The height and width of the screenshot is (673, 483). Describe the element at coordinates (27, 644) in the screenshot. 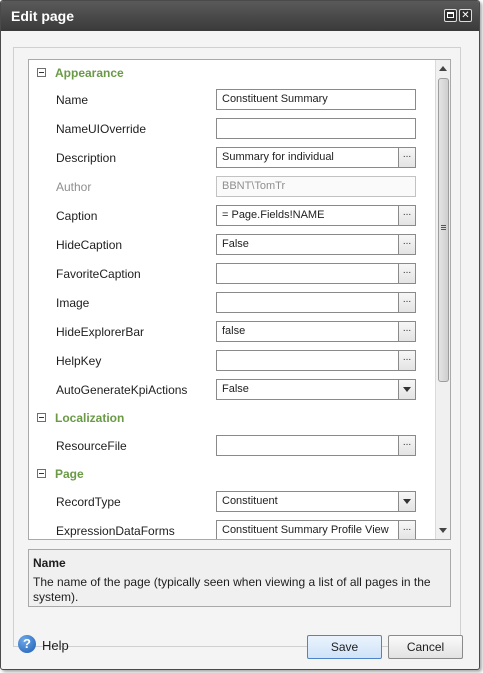

I see `help-icon: ?` at that location.